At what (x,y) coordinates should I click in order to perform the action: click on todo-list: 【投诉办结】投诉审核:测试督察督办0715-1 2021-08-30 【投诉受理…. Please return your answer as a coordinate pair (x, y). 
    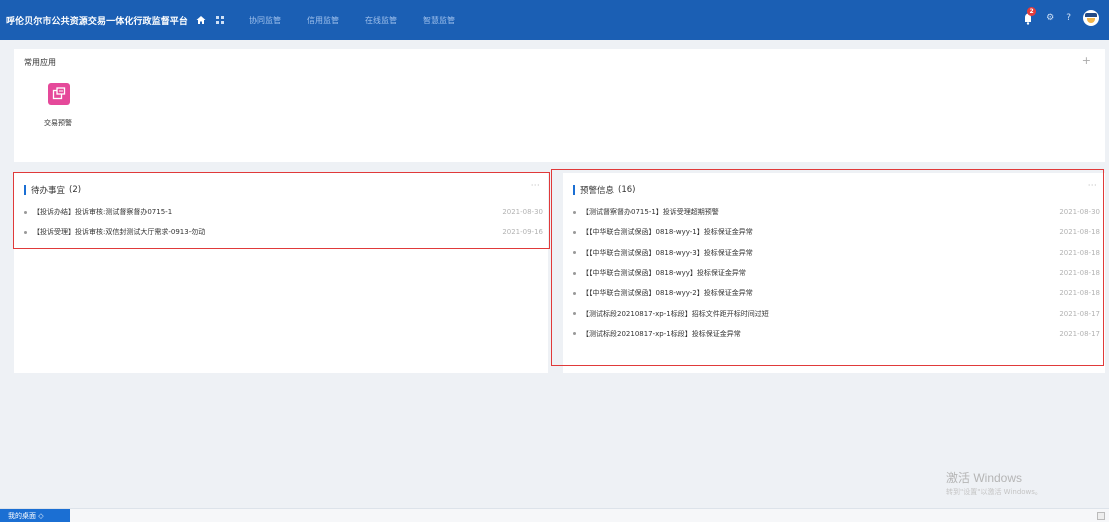
    Looking at the image, I should click on (283, 222).